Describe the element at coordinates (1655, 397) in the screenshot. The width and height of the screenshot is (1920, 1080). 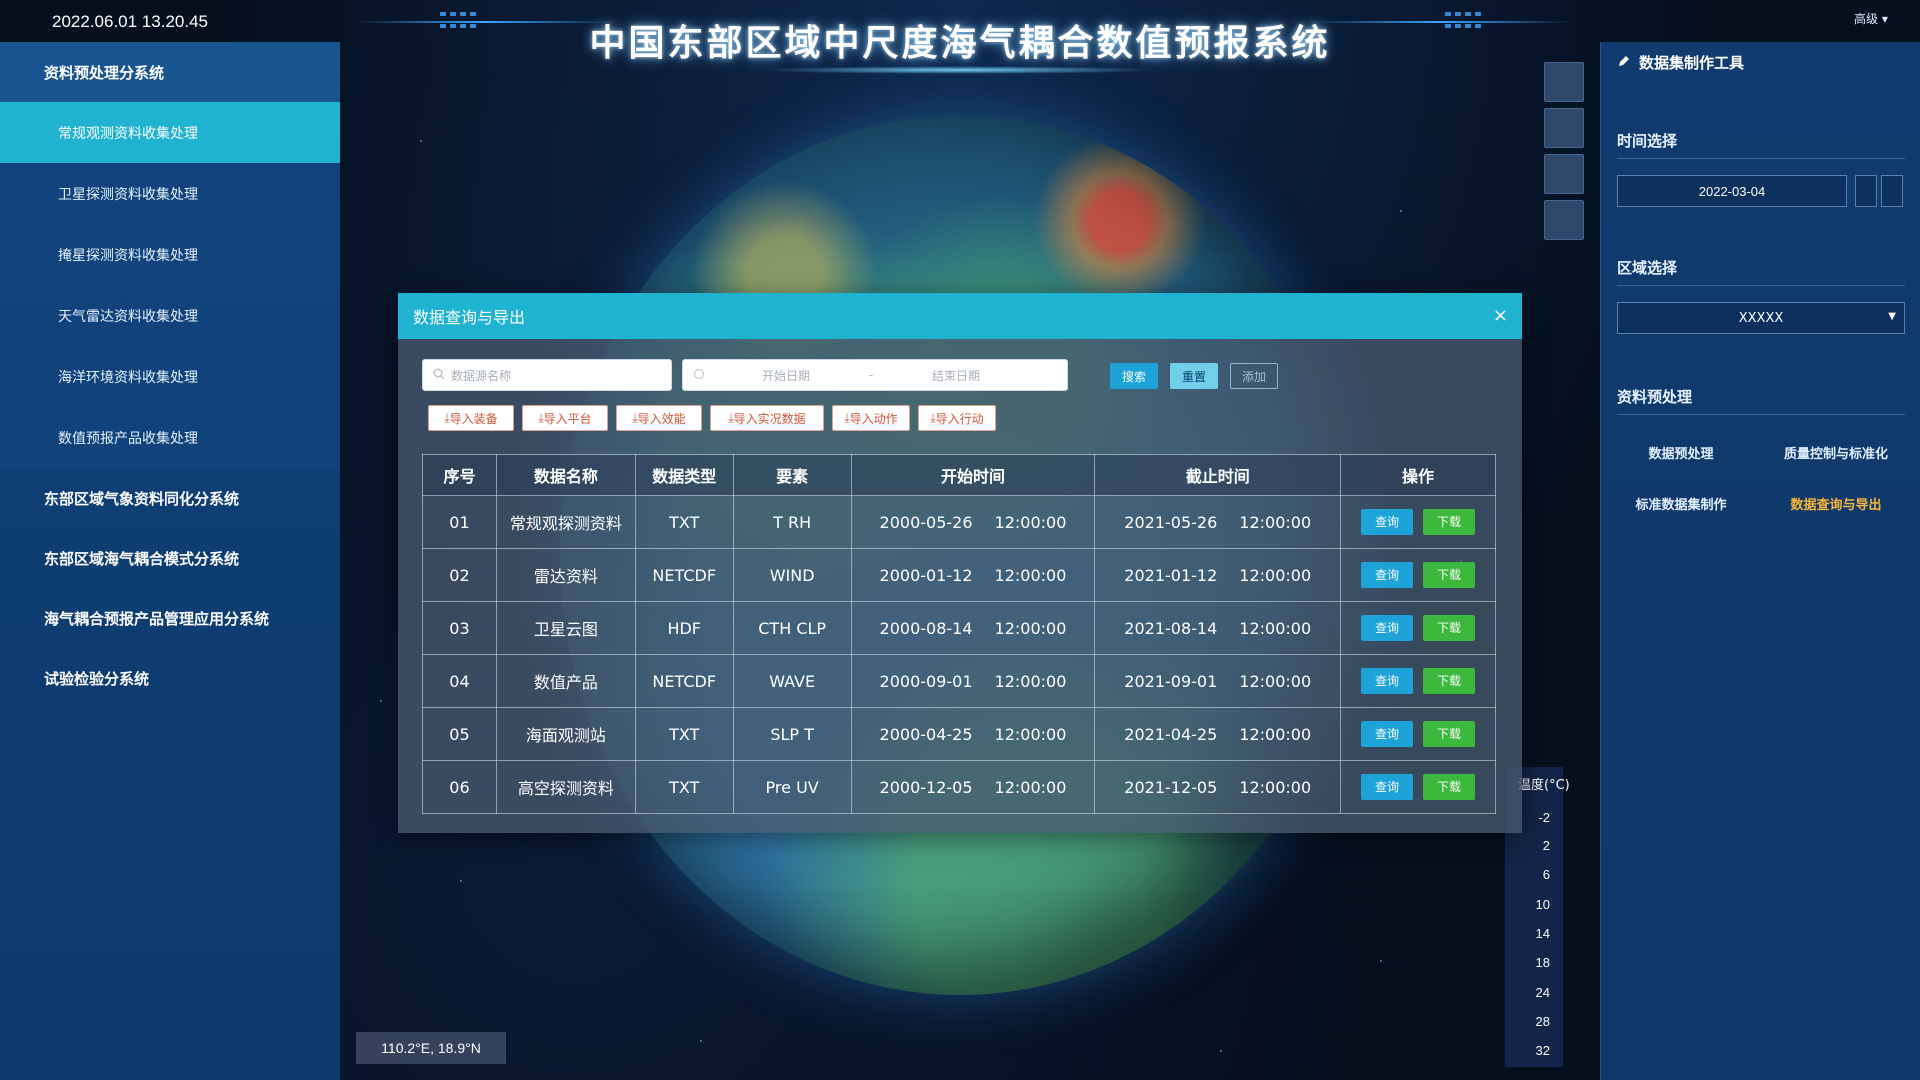
I see `preprocess-label: 资料预处理` at that location.